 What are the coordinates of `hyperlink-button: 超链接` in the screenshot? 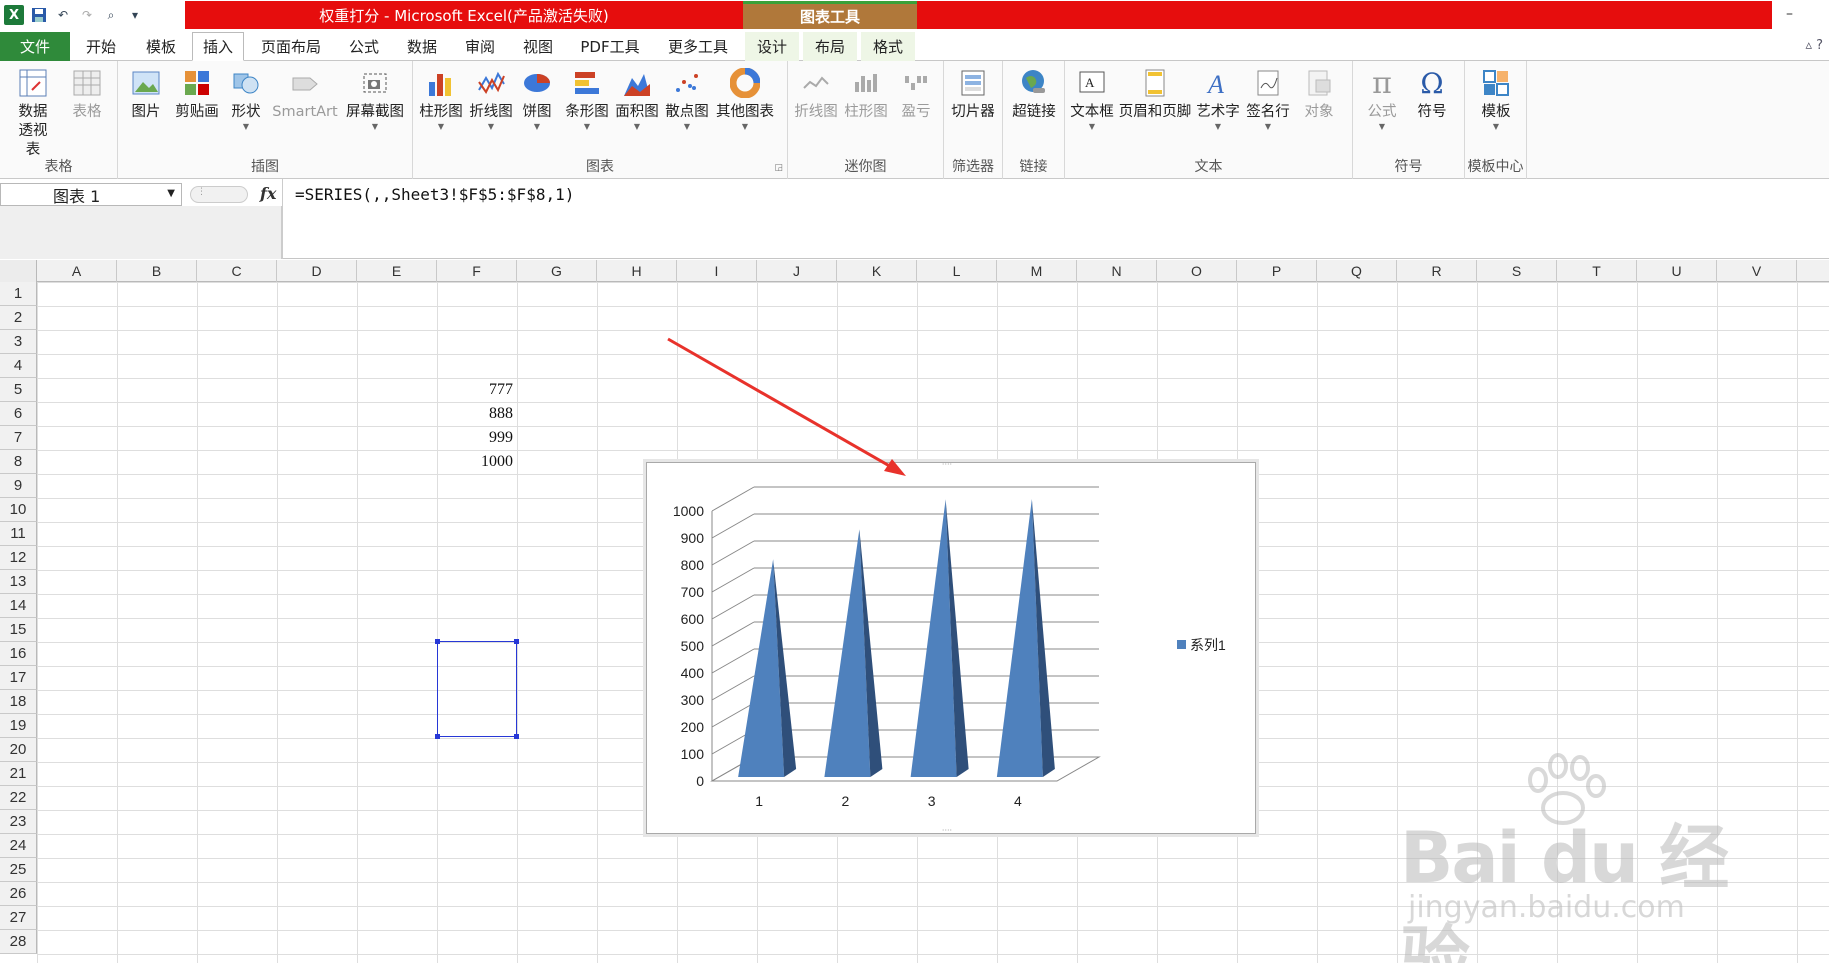 It's located at (1034, 94).